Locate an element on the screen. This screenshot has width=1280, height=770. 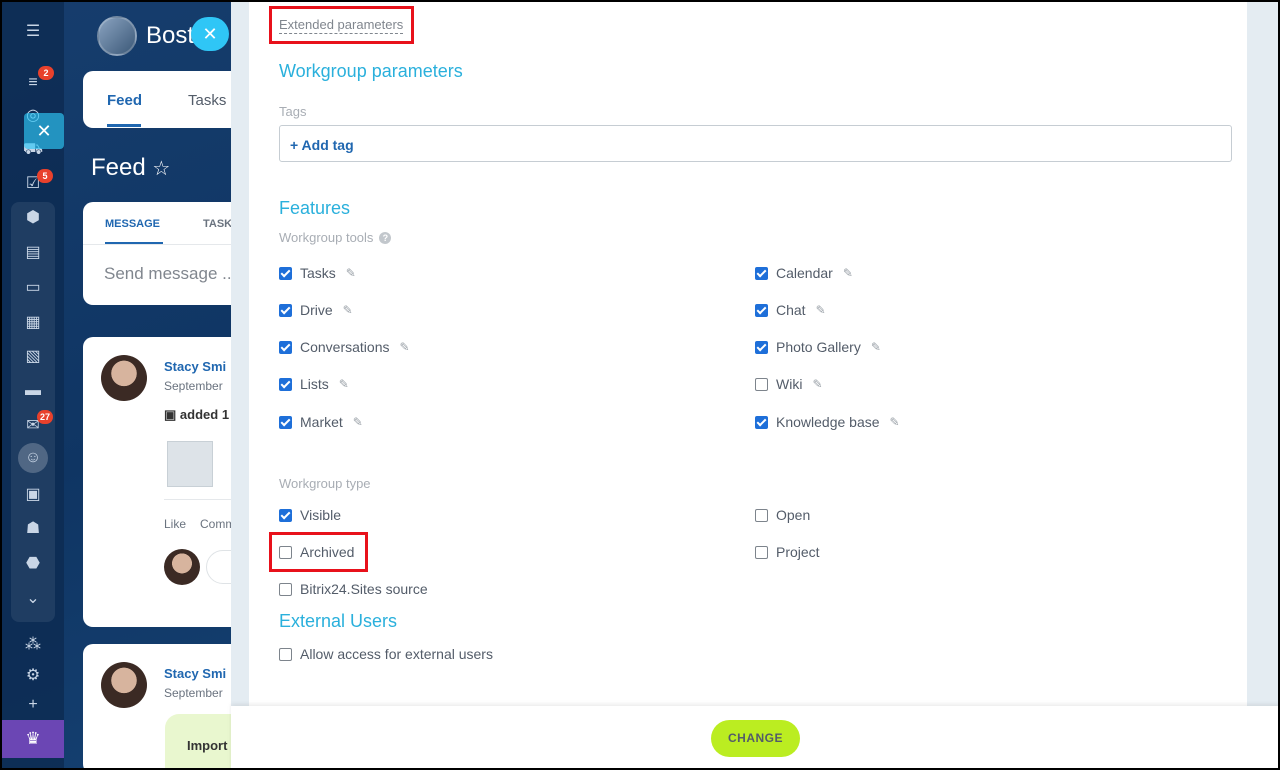
type-sites-source: Bitrix24.Sites source is located at coordinates (353, 589).